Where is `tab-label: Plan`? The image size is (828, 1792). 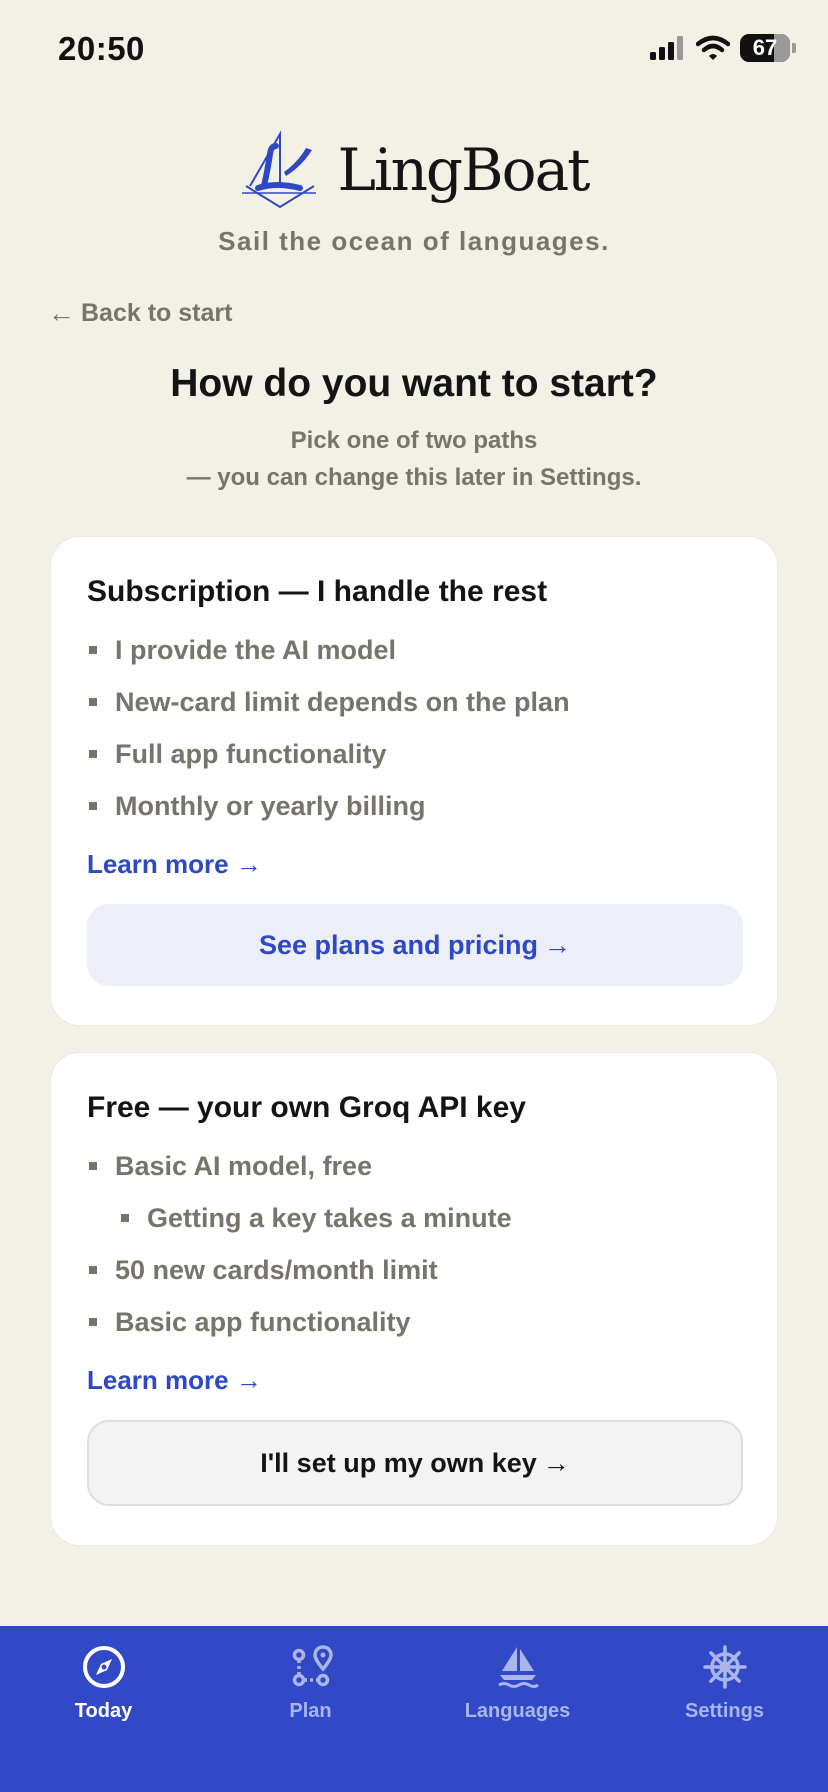
tab-label: Plan is located at coordinates (310, 1711).